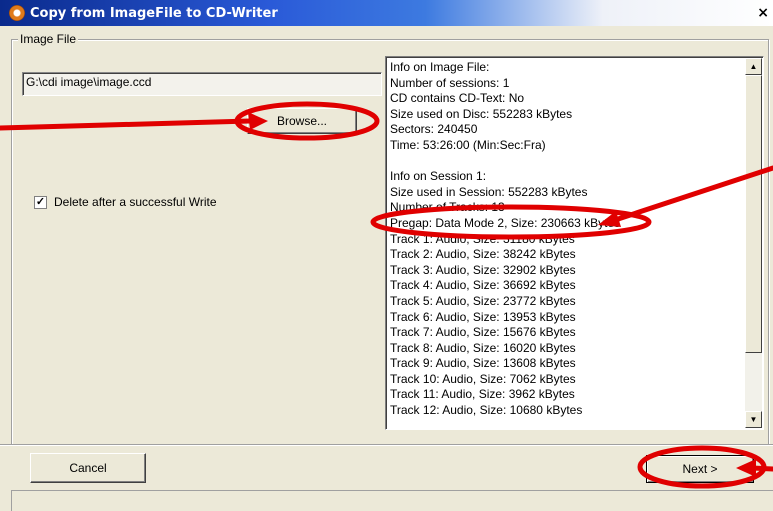  What do you see at coordinates (440, 67) in the screenshot?
I see `info-line: Info on Image File:` at bounding box center [440, 67].